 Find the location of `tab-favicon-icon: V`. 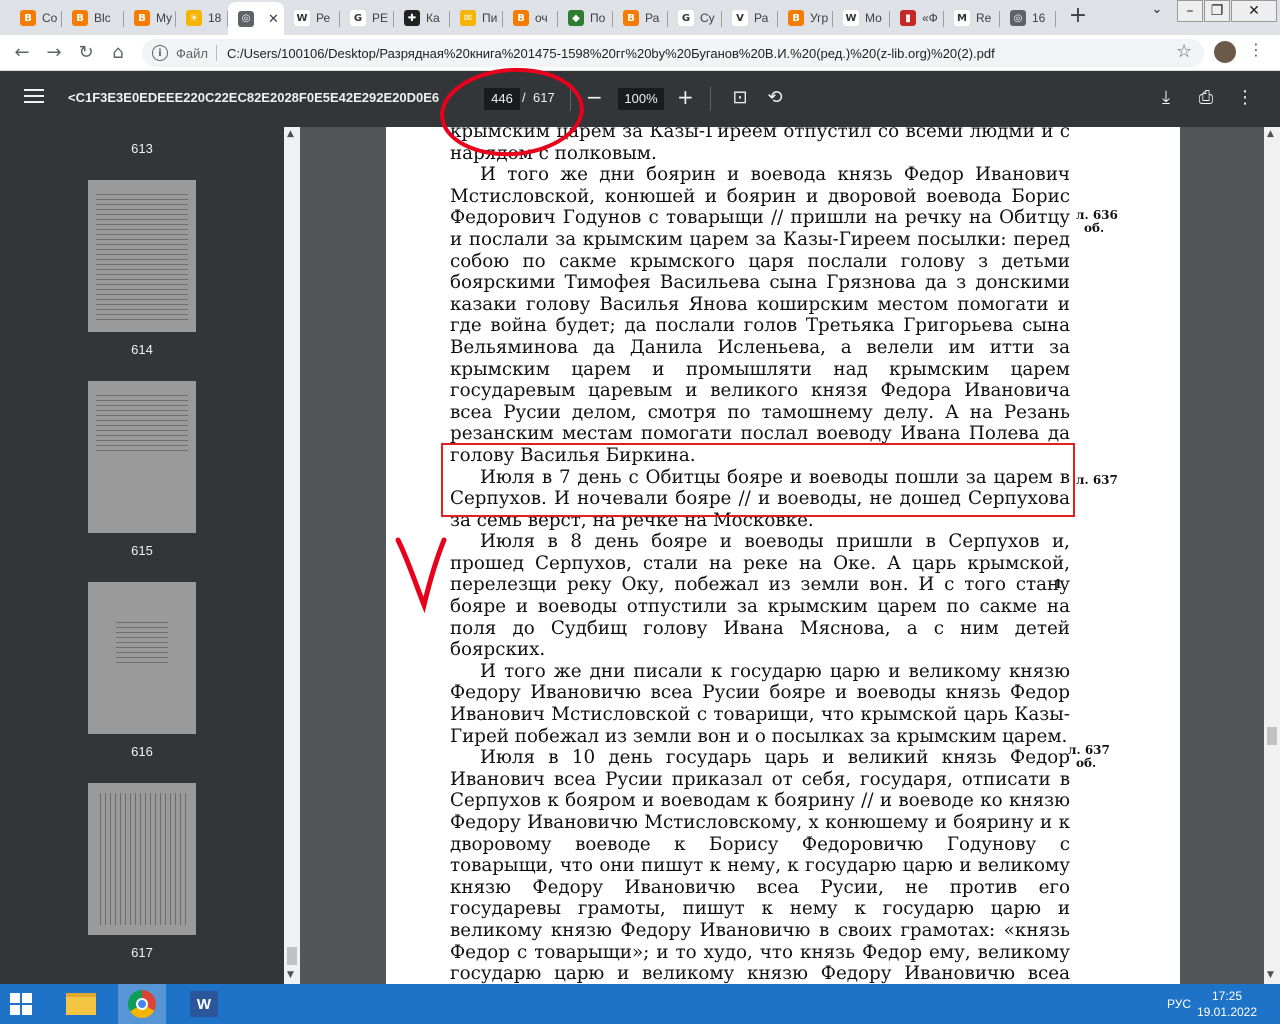

tab-favicon-icon: V is located at coordinates (740, 18).